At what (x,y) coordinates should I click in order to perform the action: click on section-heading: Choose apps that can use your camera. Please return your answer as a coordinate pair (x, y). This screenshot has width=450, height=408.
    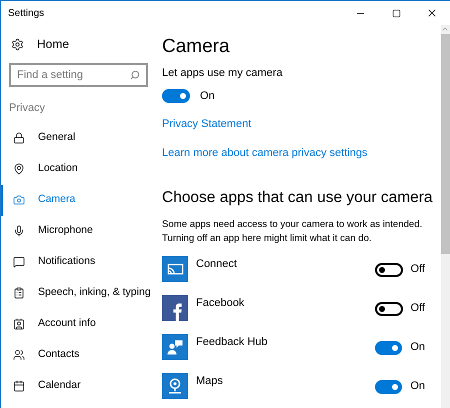
    Looking at the image, I should click on (298, 198).